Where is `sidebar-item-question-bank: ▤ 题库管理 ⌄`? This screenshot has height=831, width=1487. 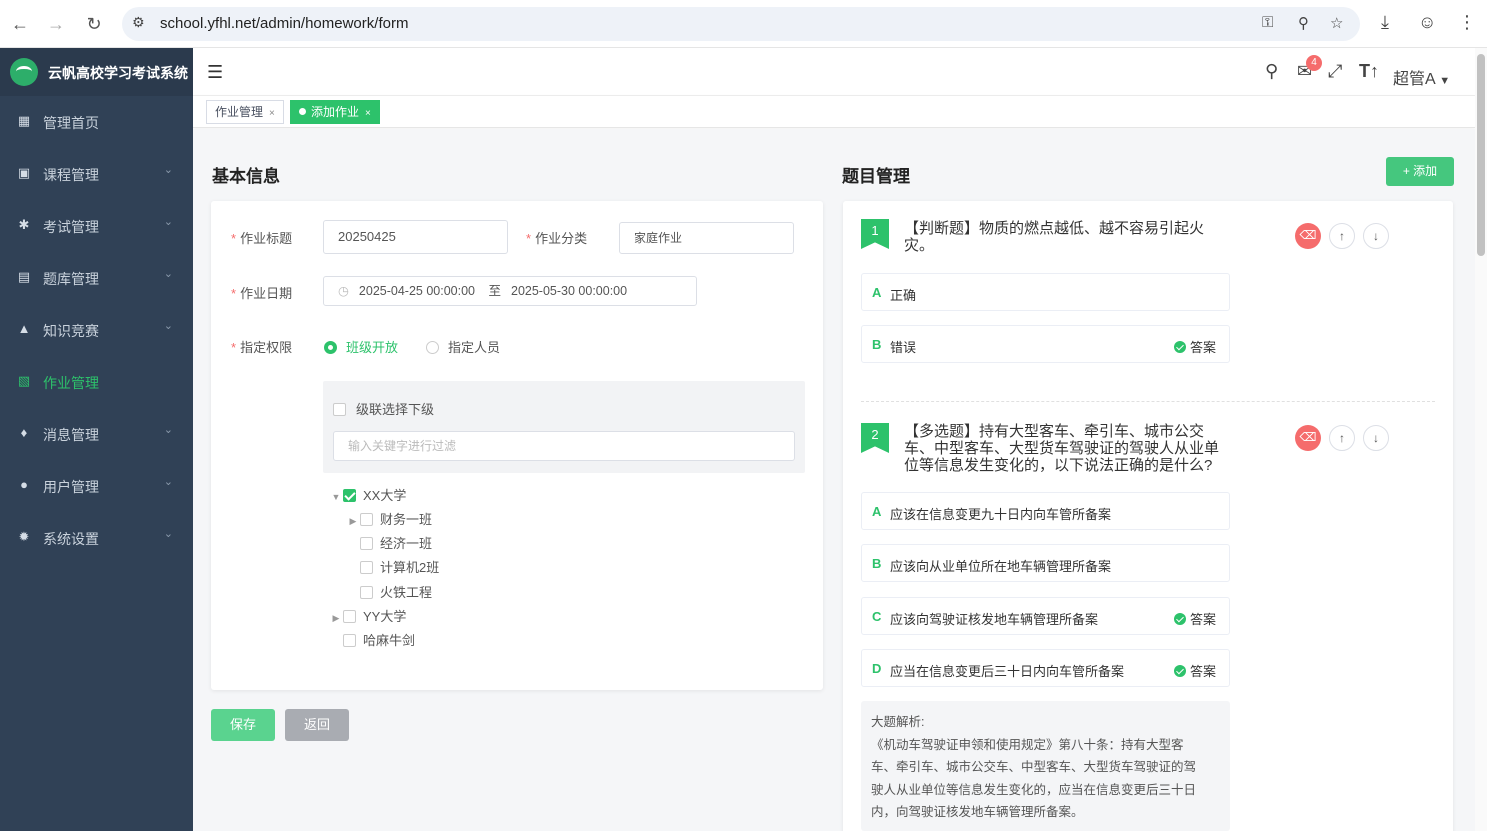
sidebar-item-question-bank: ▤ 题库管理 ⌄ is located at coordinates (96, 278).